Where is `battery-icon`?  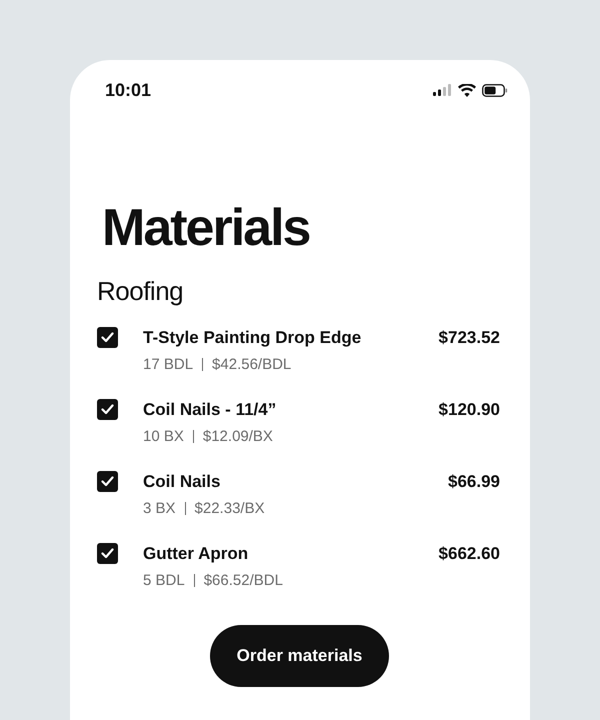 battery-icon is located at coordinates (495, 90).